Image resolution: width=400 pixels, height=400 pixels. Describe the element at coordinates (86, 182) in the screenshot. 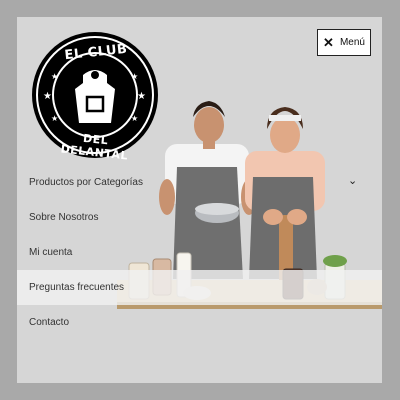

I see `nav-item-label: Productos por Categorías` at that location.